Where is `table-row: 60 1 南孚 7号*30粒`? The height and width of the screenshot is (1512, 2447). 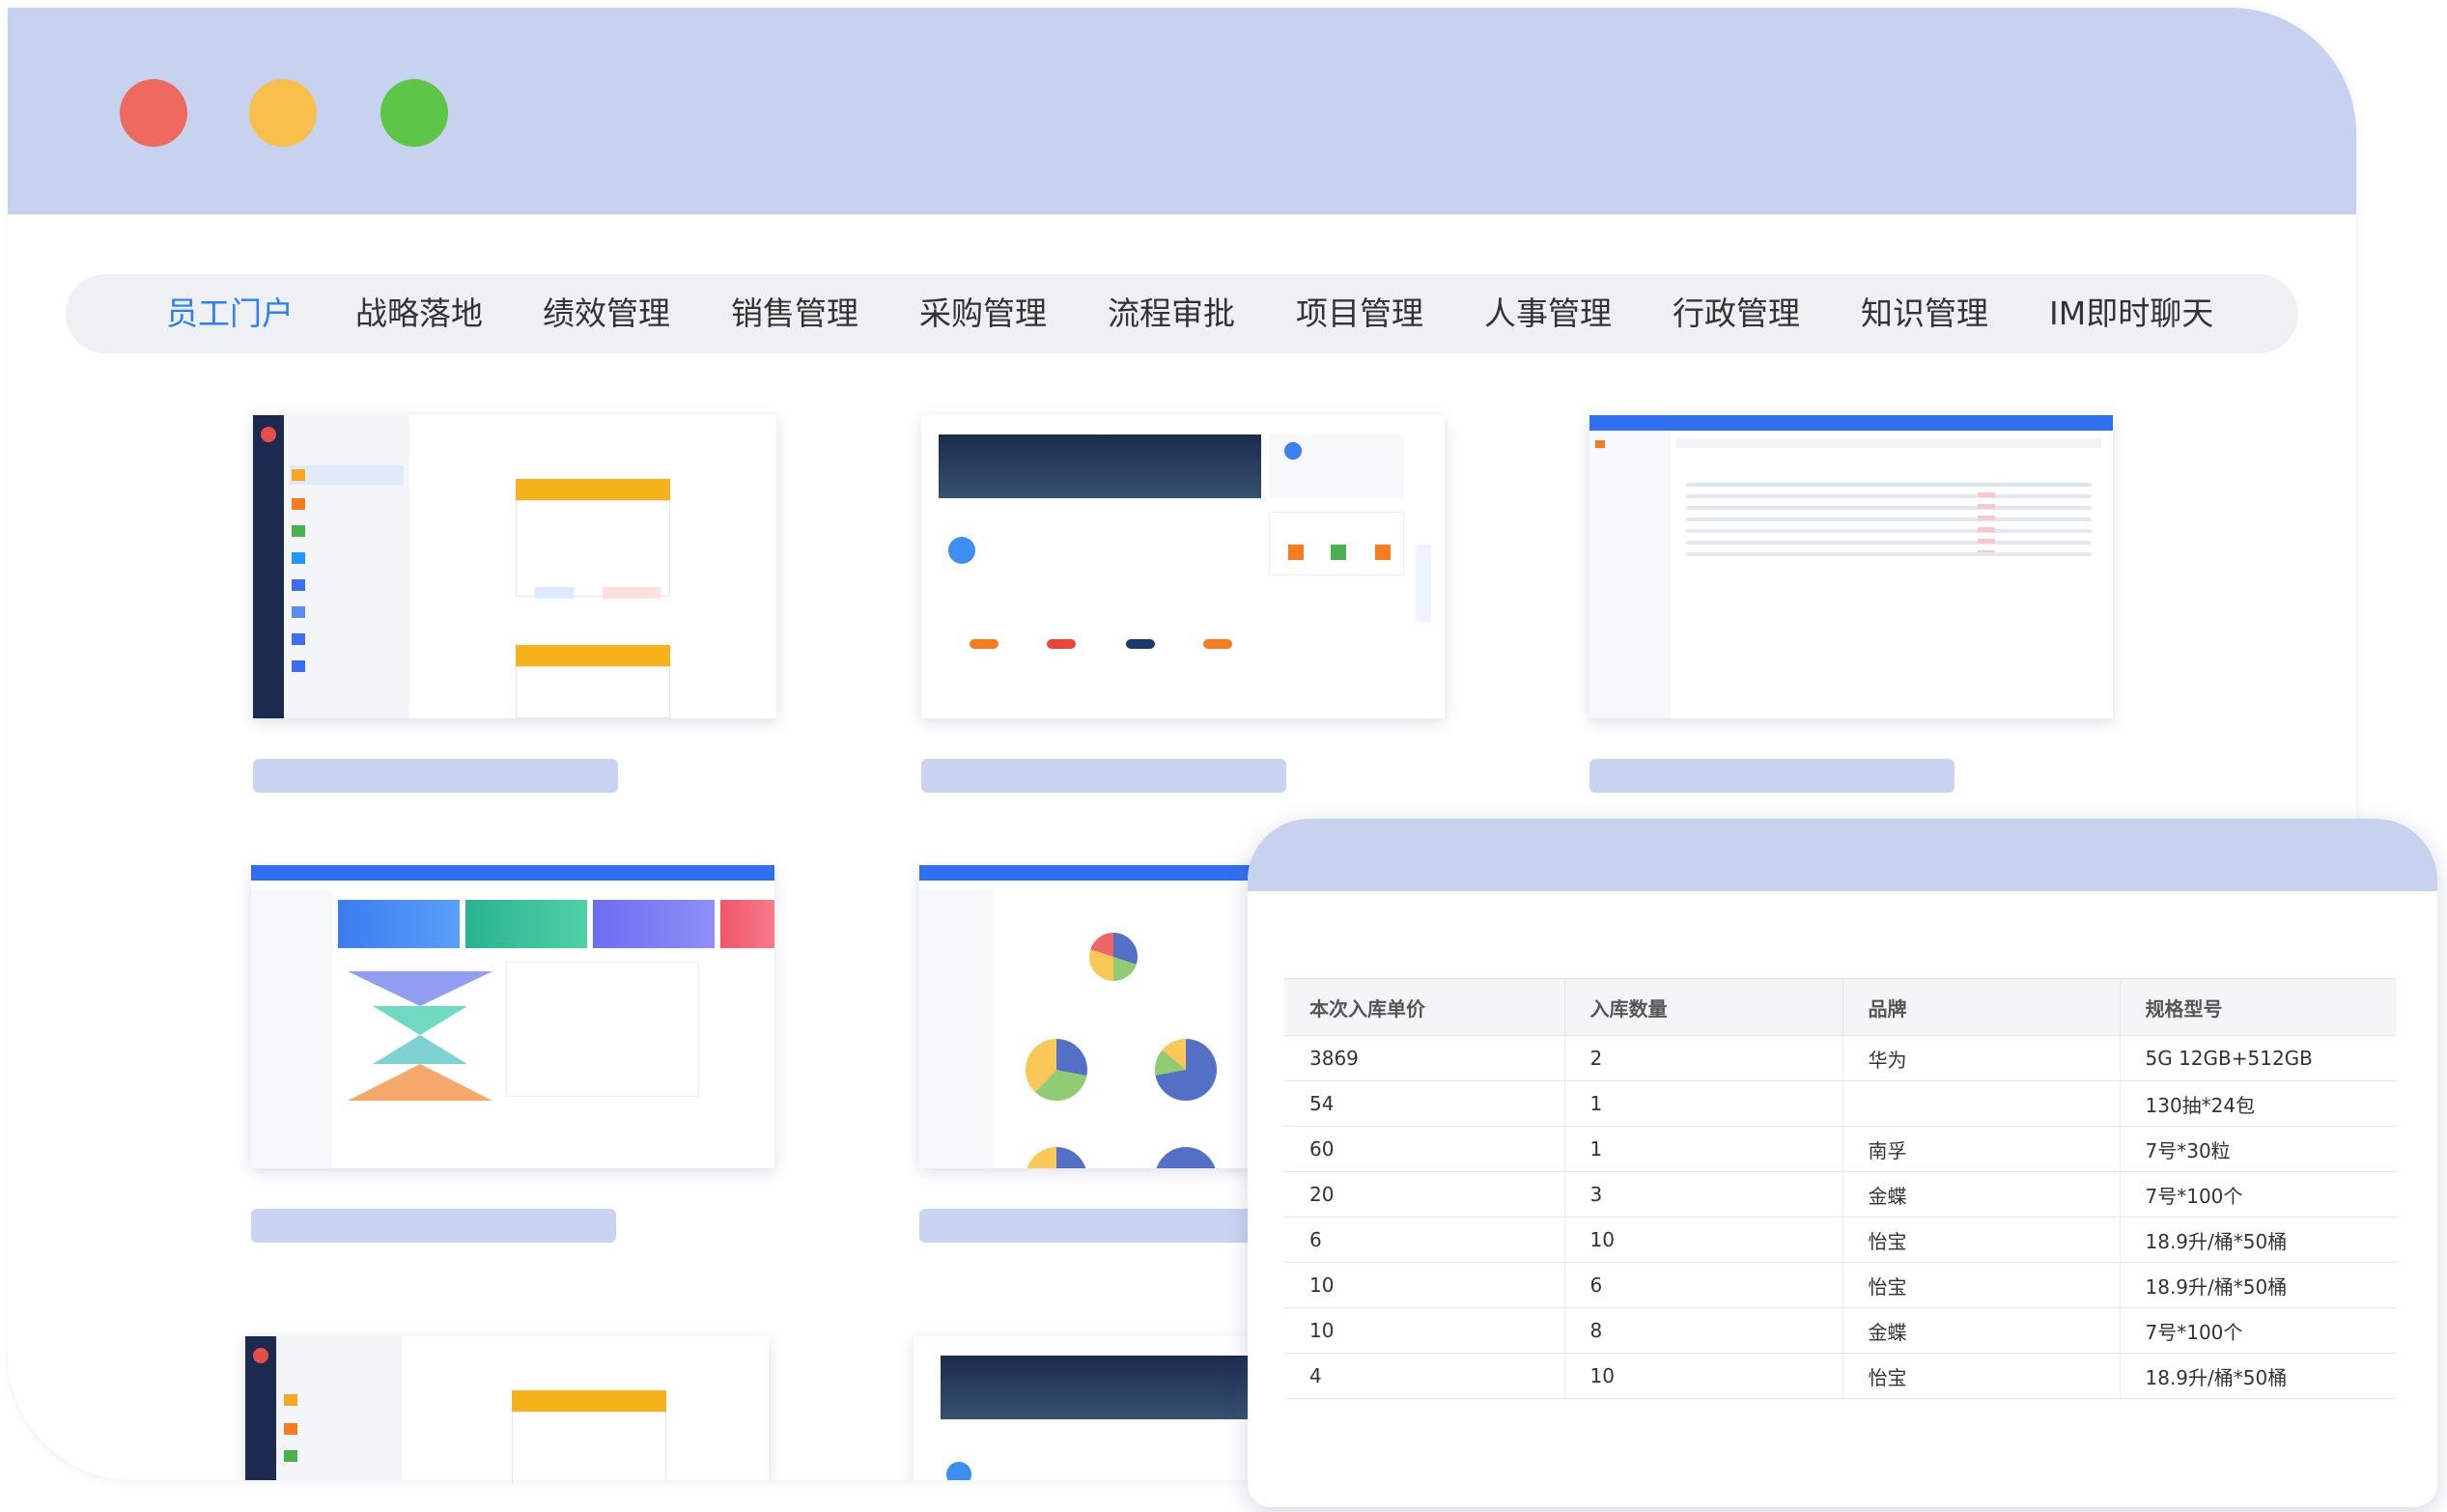
table-row: 60 1 南孚 7号*30粒 is located at coordinates (1840, 1149).